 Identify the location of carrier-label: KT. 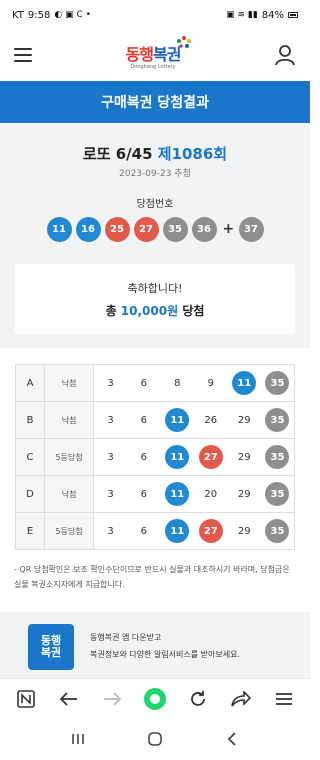
(18, 15).